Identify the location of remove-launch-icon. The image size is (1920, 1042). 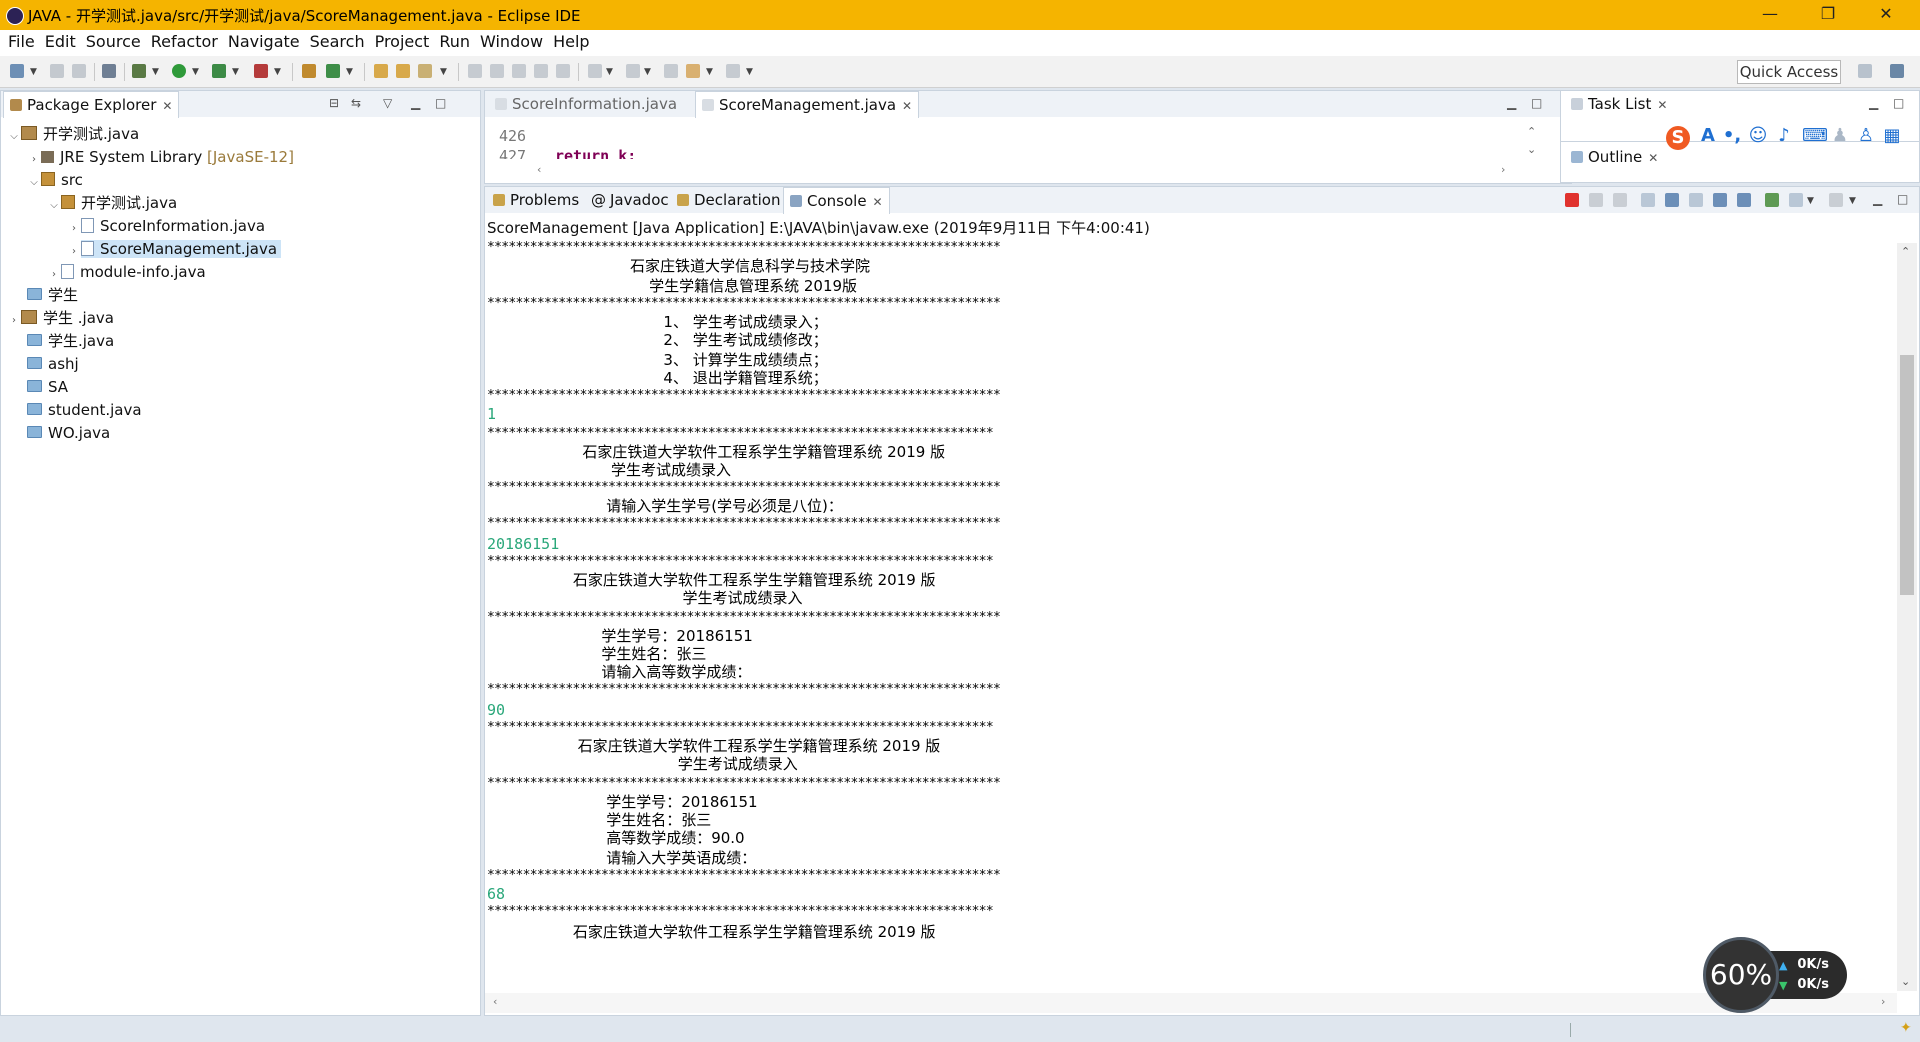
(1596, 200).